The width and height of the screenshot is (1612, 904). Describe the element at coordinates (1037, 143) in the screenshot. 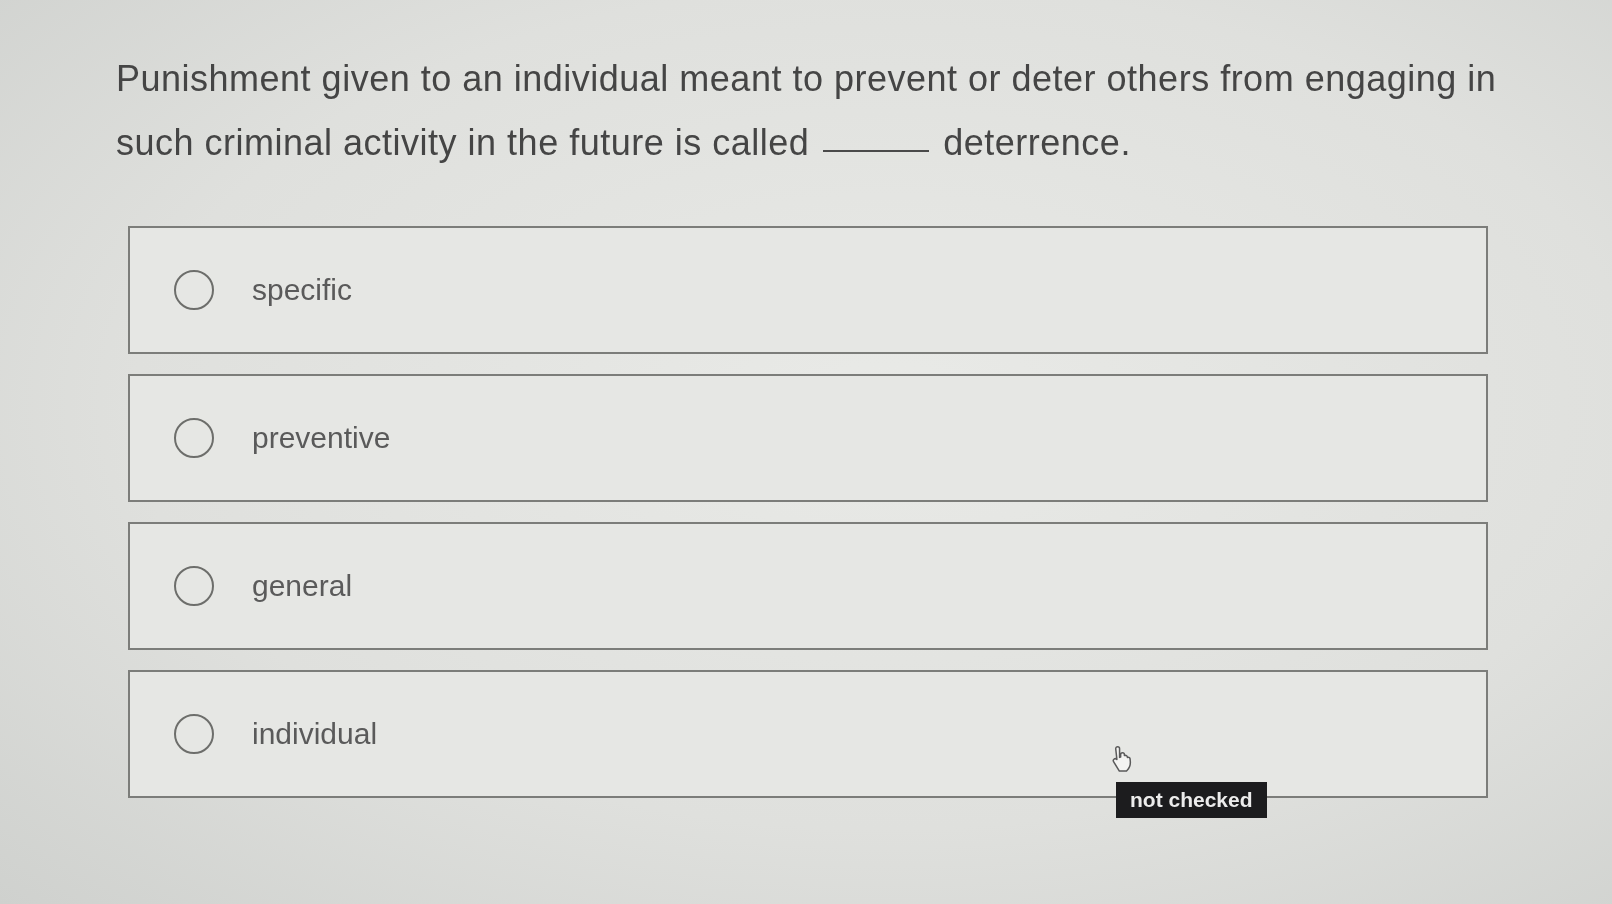

I see `question-text: deterrence.` at that location.